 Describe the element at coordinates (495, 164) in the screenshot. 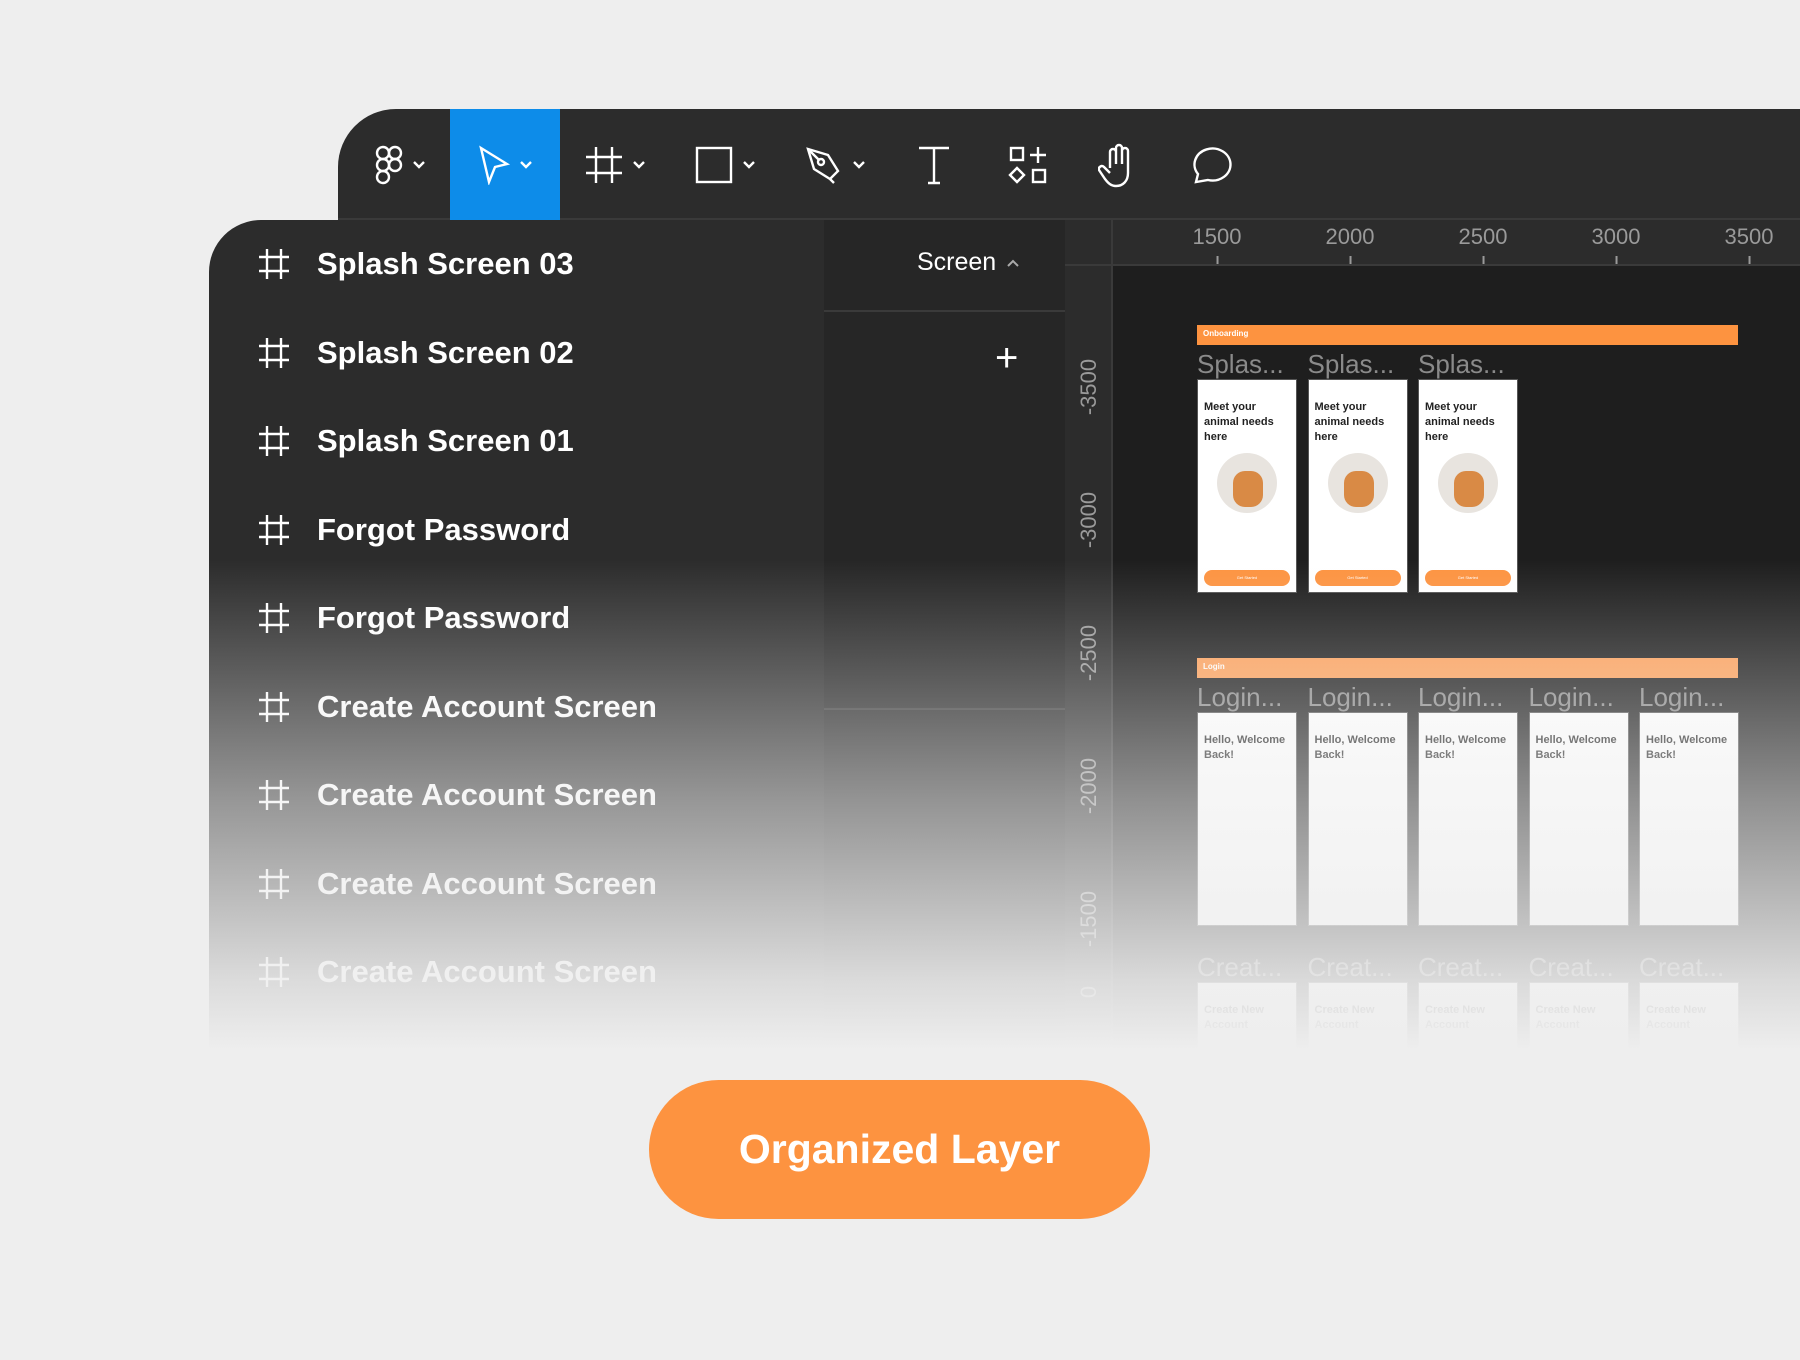

I see `cursor-arrow-icon` at that location.